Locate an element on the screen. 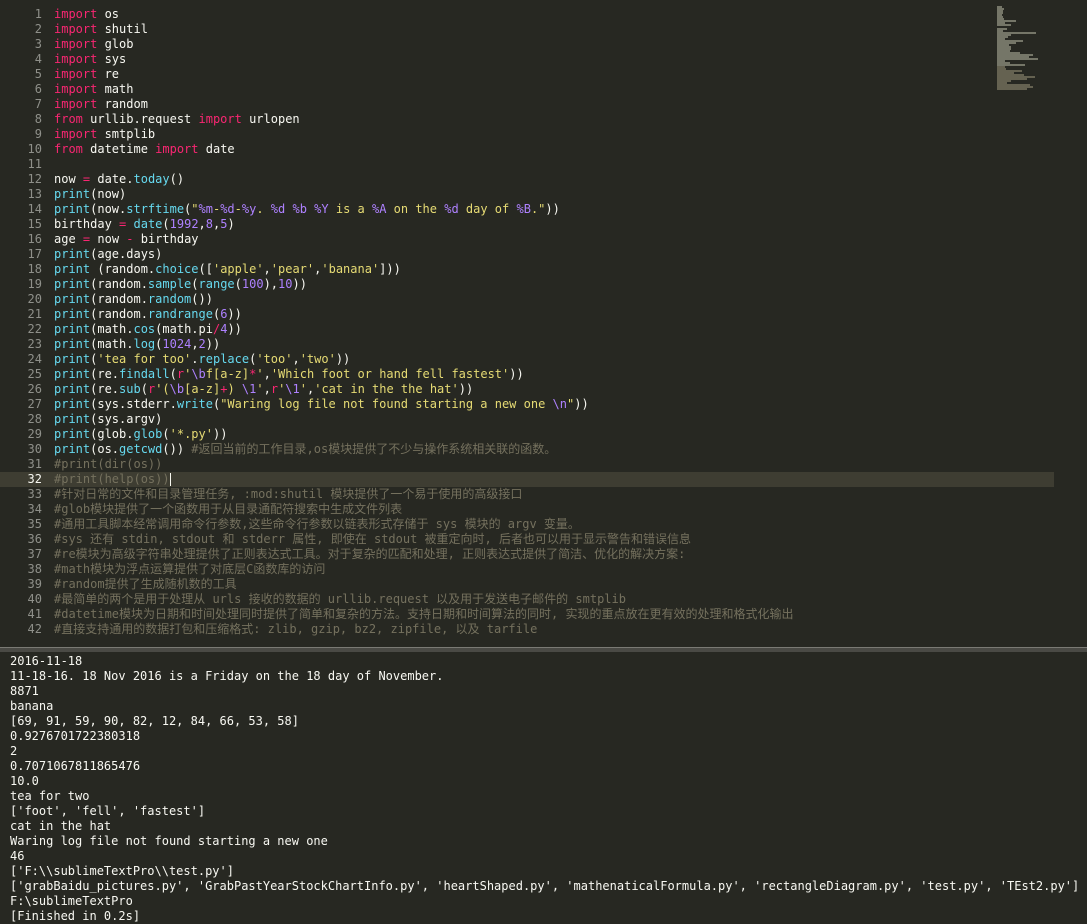 The image size is (1087, 924). code-token: 100 is located at coordinates (252, 284).